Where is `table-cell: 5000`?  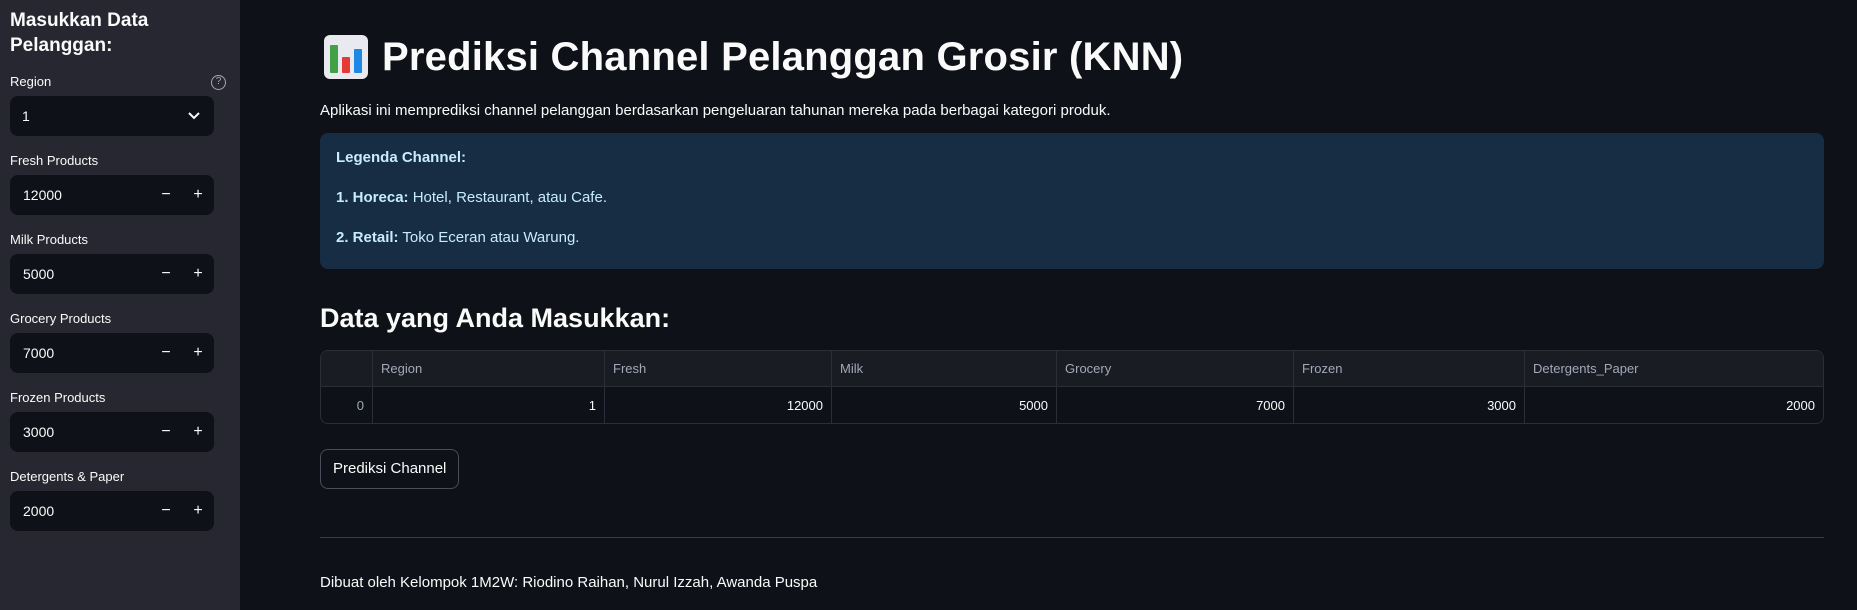 table-cell: 5000 is located at coordinates (944, 405).